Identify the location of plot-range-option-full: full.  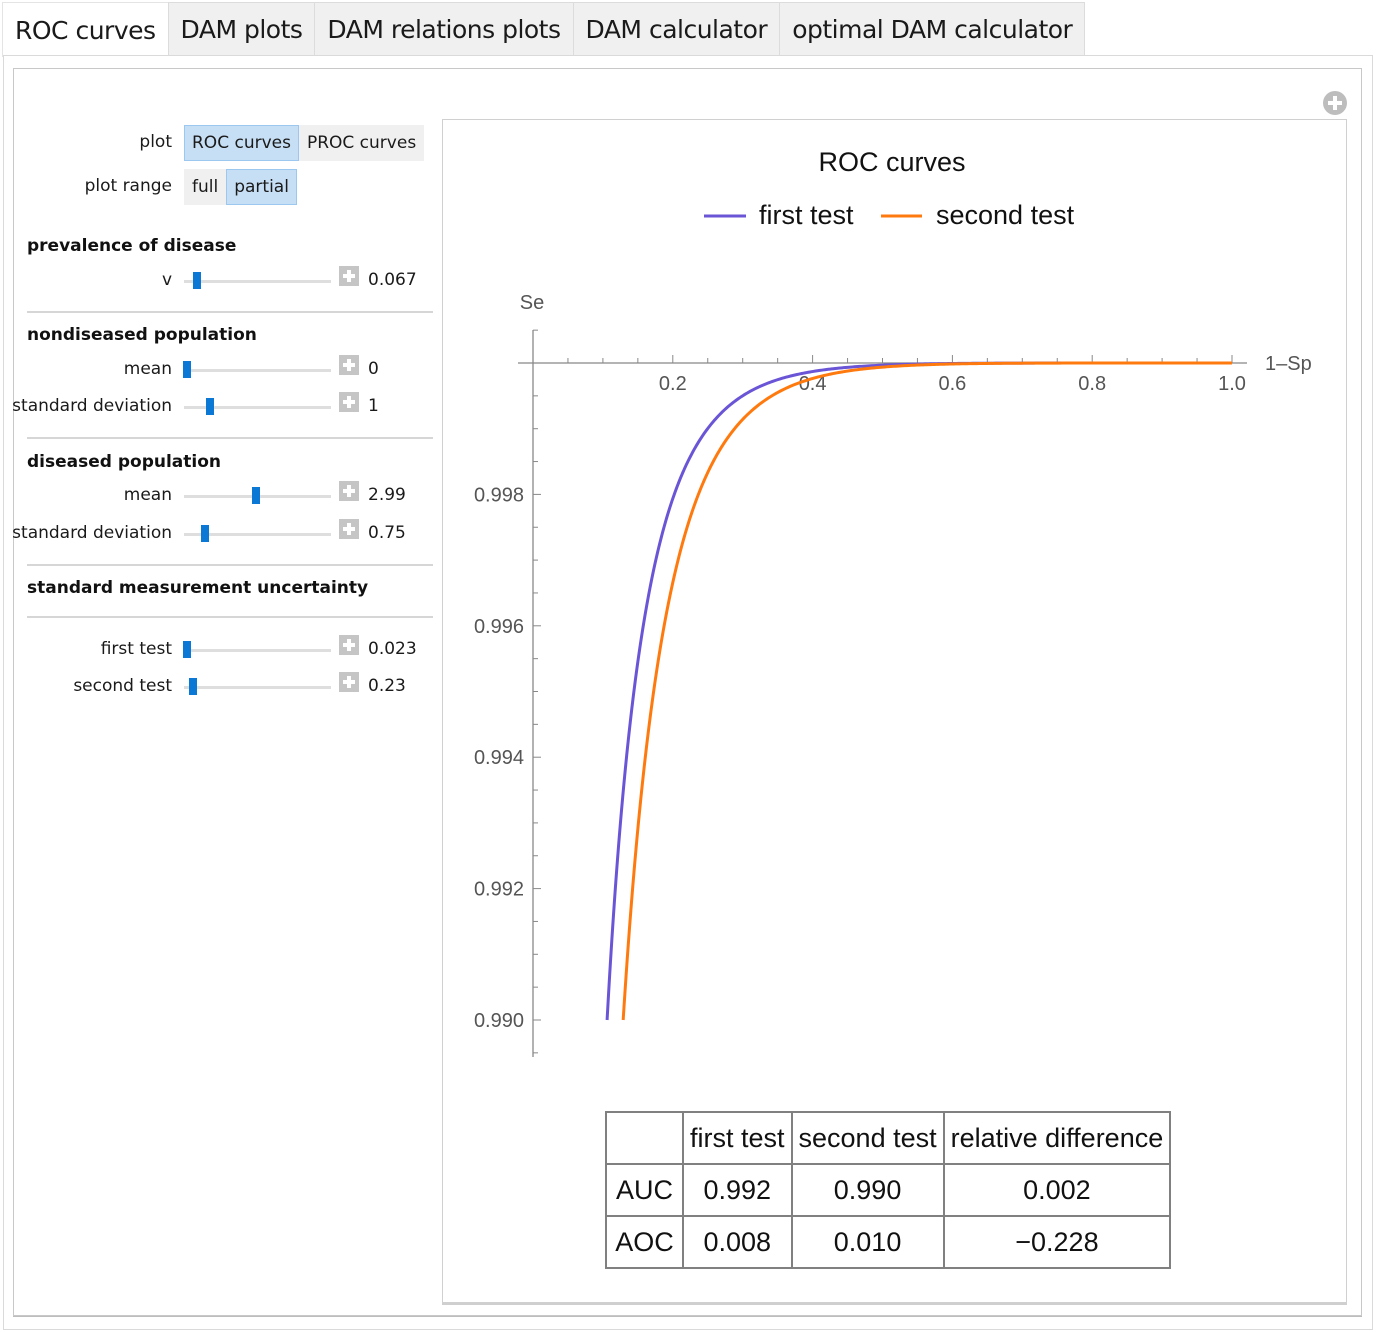
(205, 187).